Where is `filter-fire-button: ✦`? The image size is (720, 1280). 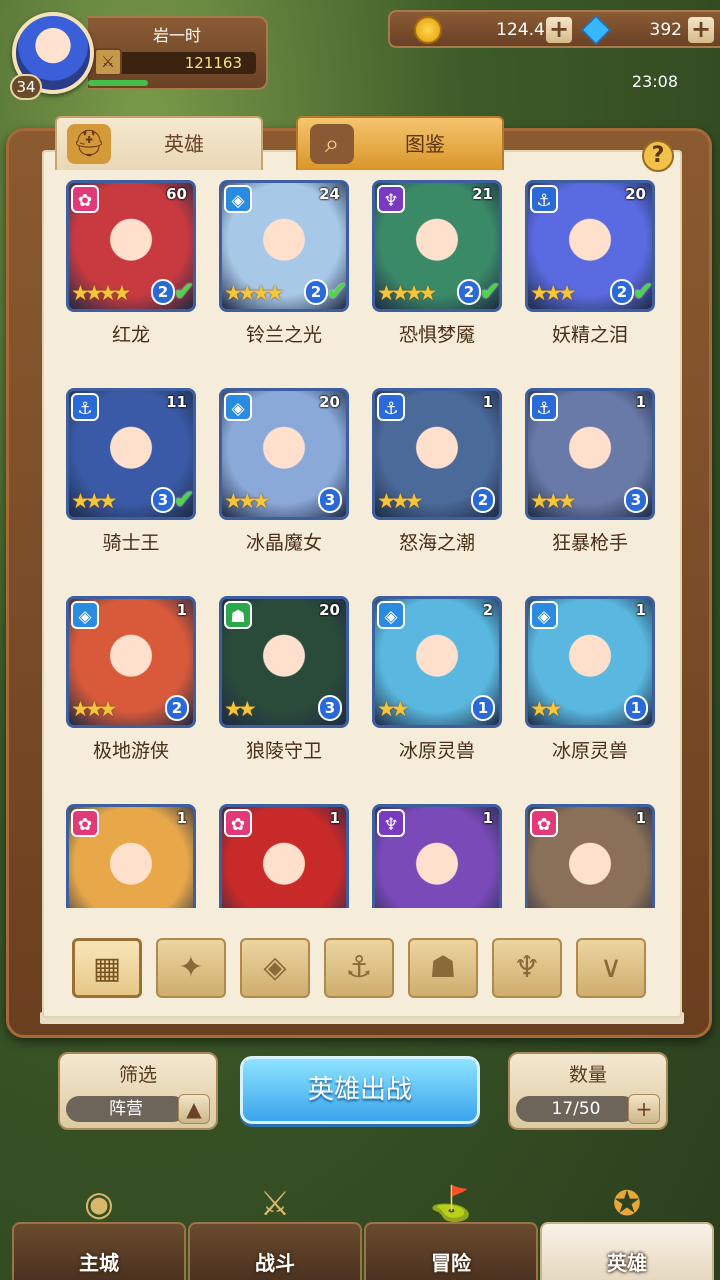 filter-fire-button: ✦ is located at coordinates (191, 968).